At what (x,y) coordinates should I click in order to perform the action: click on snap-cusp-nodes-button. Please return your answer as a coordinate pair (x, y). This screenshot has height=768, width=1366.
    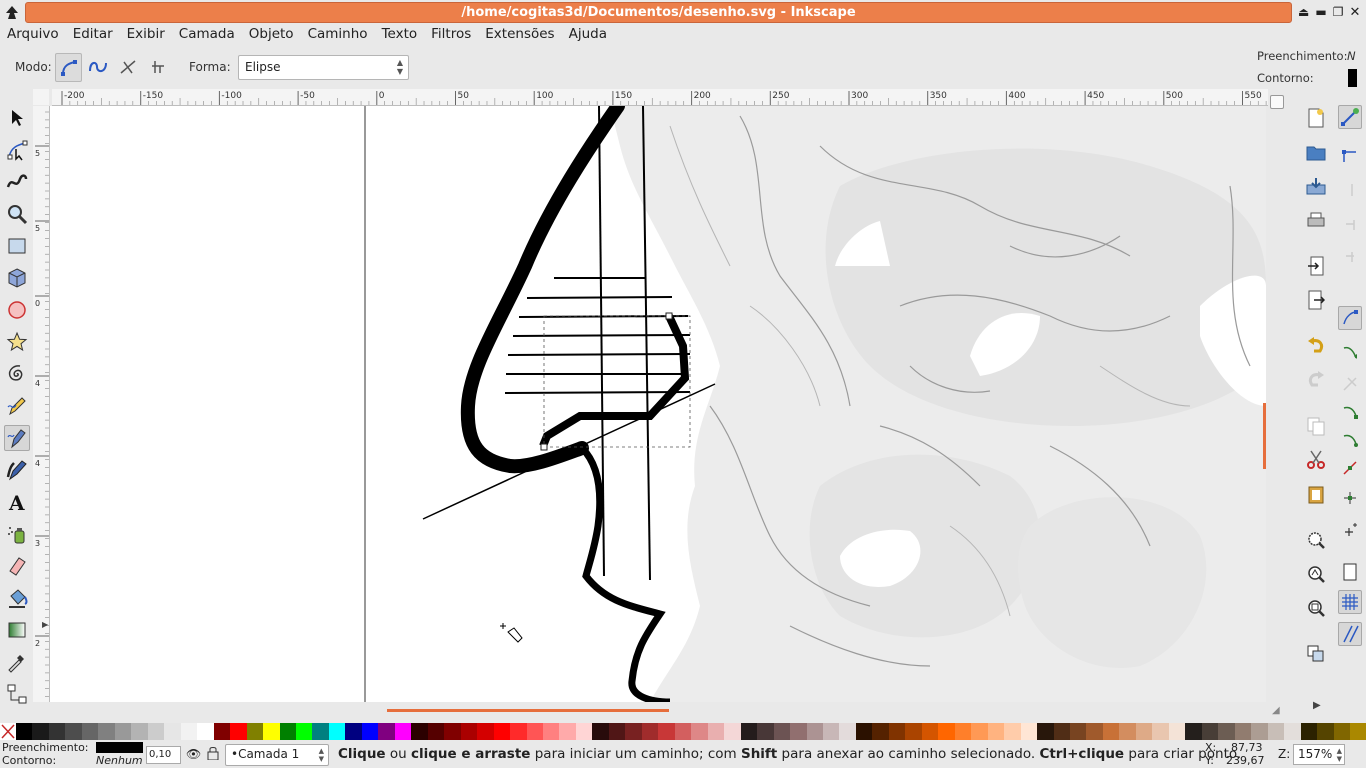
    Looking at the image, I should click on (1350, 412).